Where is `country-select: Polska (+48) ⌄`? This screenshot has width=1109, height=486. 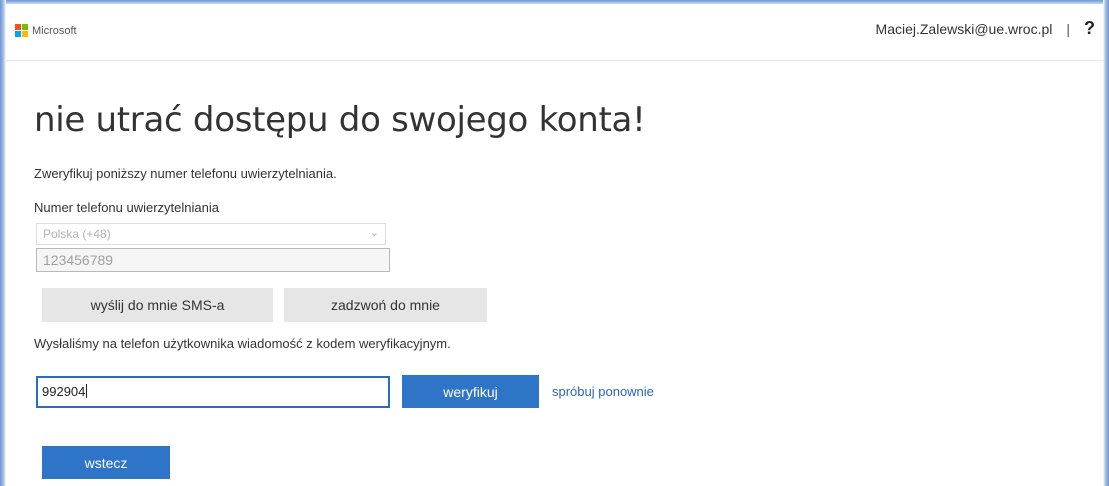
country-select: Polska (+48) ⌄ is located at coordinates (211, 234).